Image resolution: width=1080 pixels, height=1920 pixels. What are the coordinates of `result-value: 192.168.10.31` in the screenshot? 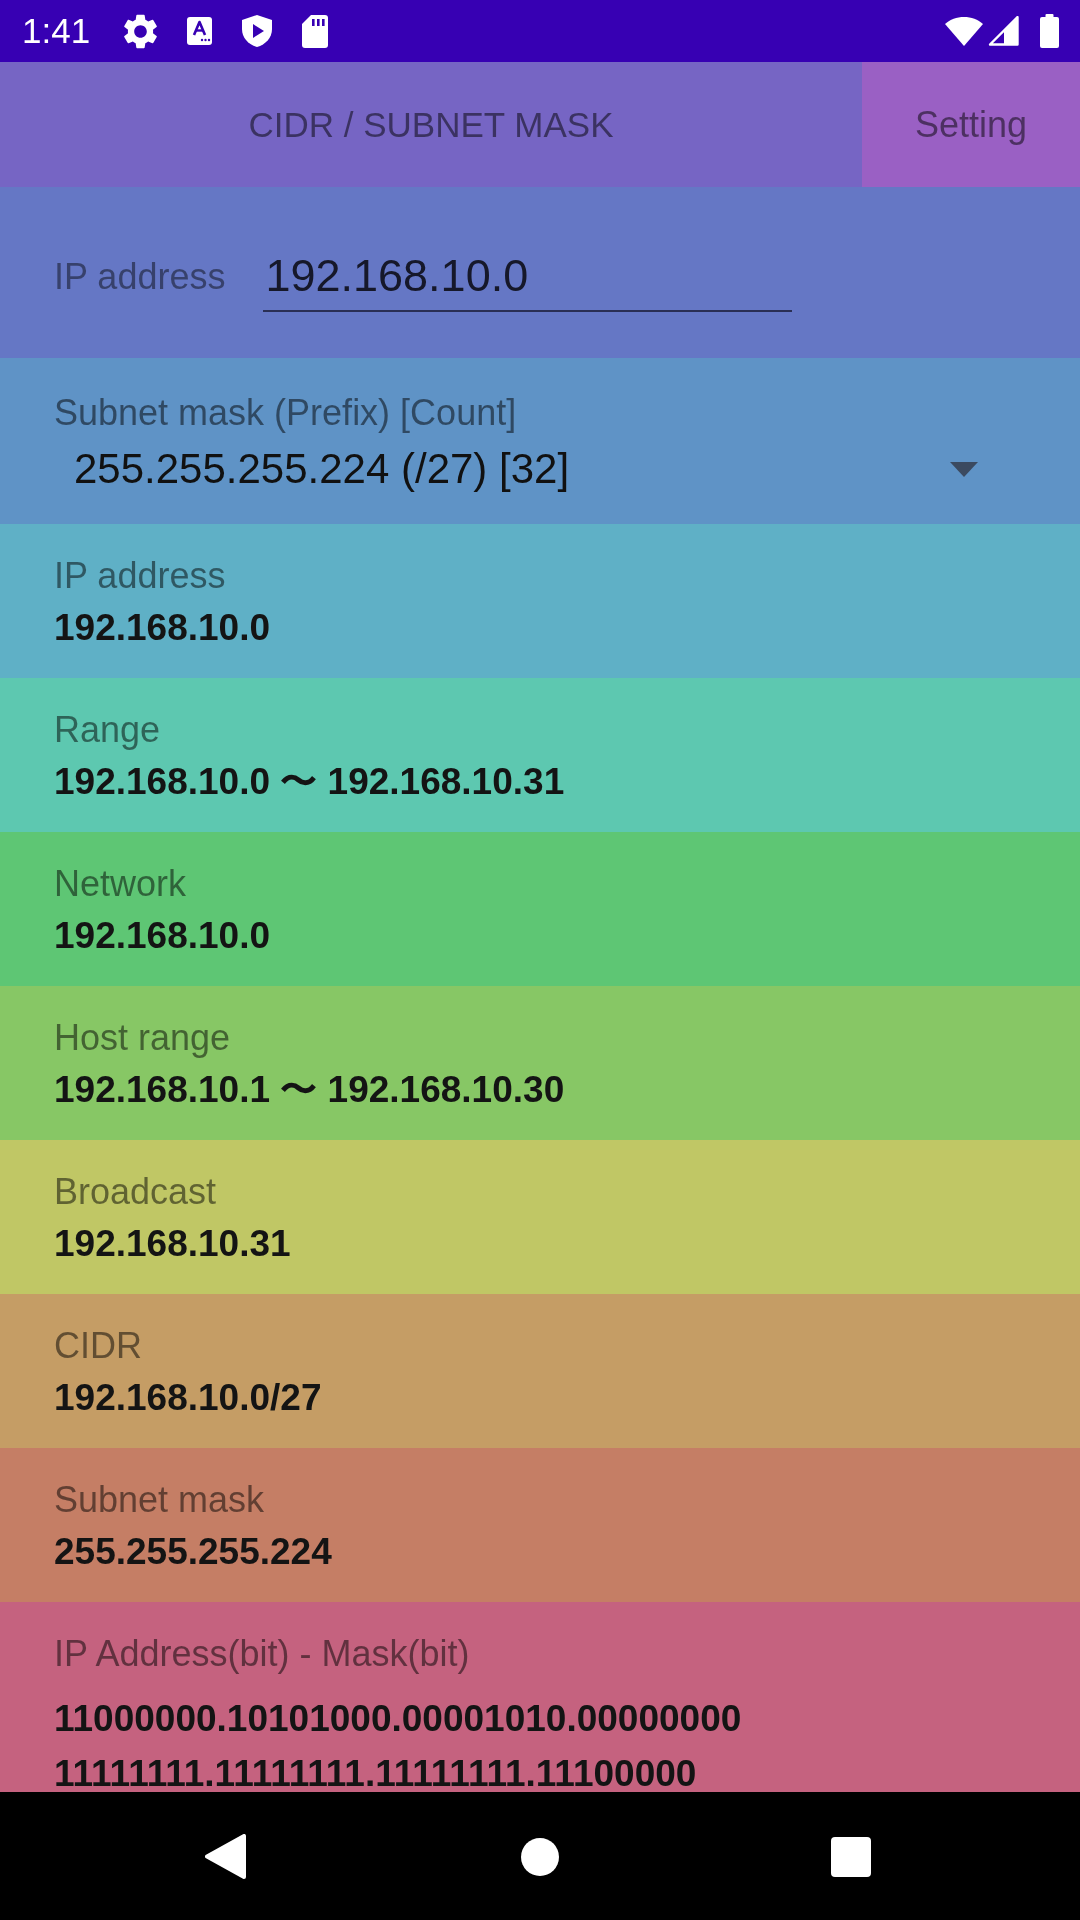 It's located at (172, 1244).